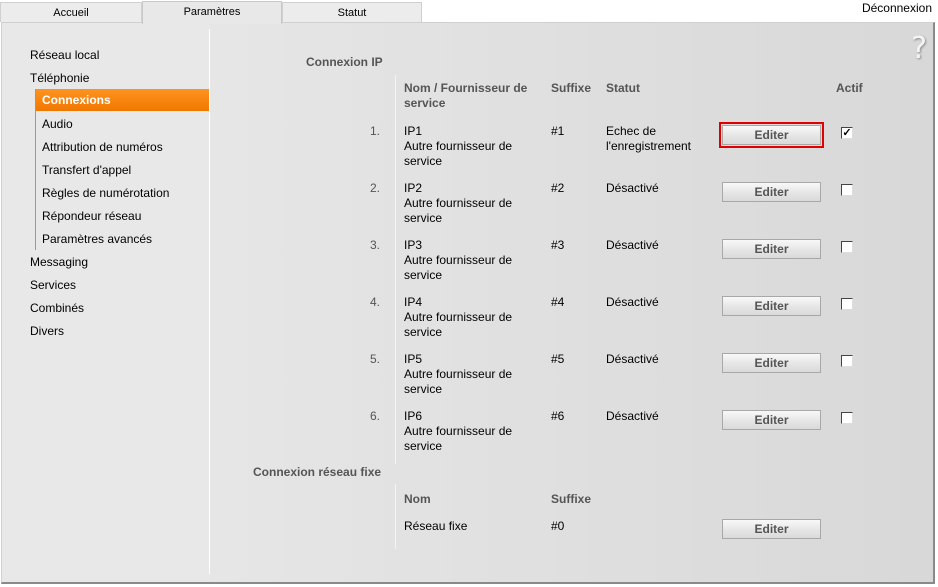 This screenshot has height=587, width=938. I want to click on help-icon: ?, so click(919, 48).